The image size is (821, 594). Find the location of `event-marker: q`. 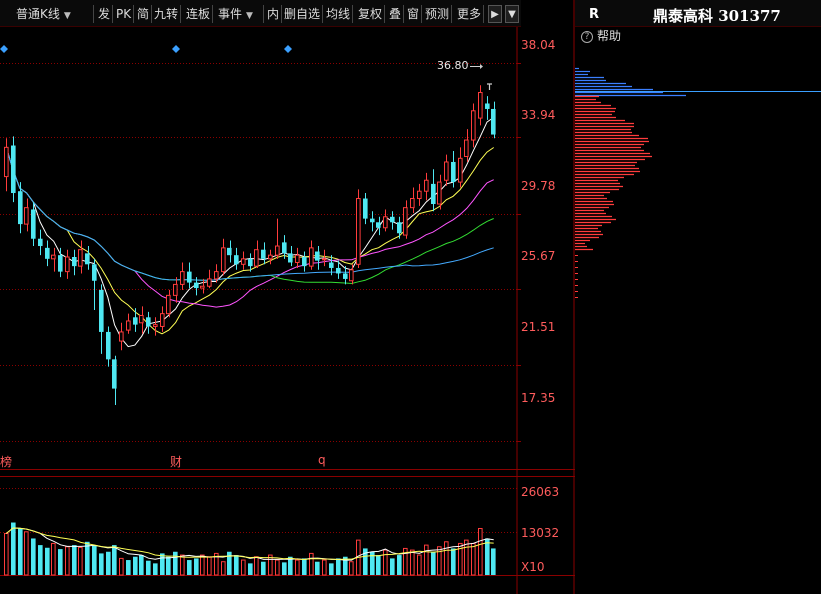

event-marker: q is located at coordinates (322, 460).